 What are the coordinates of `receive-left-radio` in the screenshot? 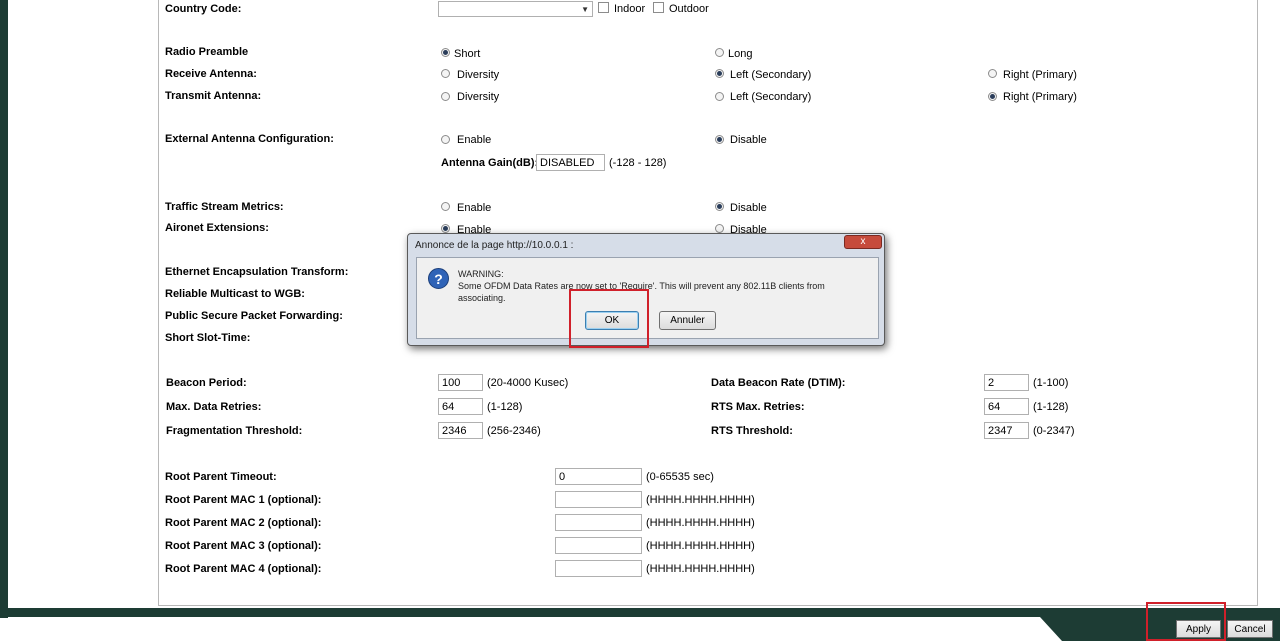 It's located at (719, 73).